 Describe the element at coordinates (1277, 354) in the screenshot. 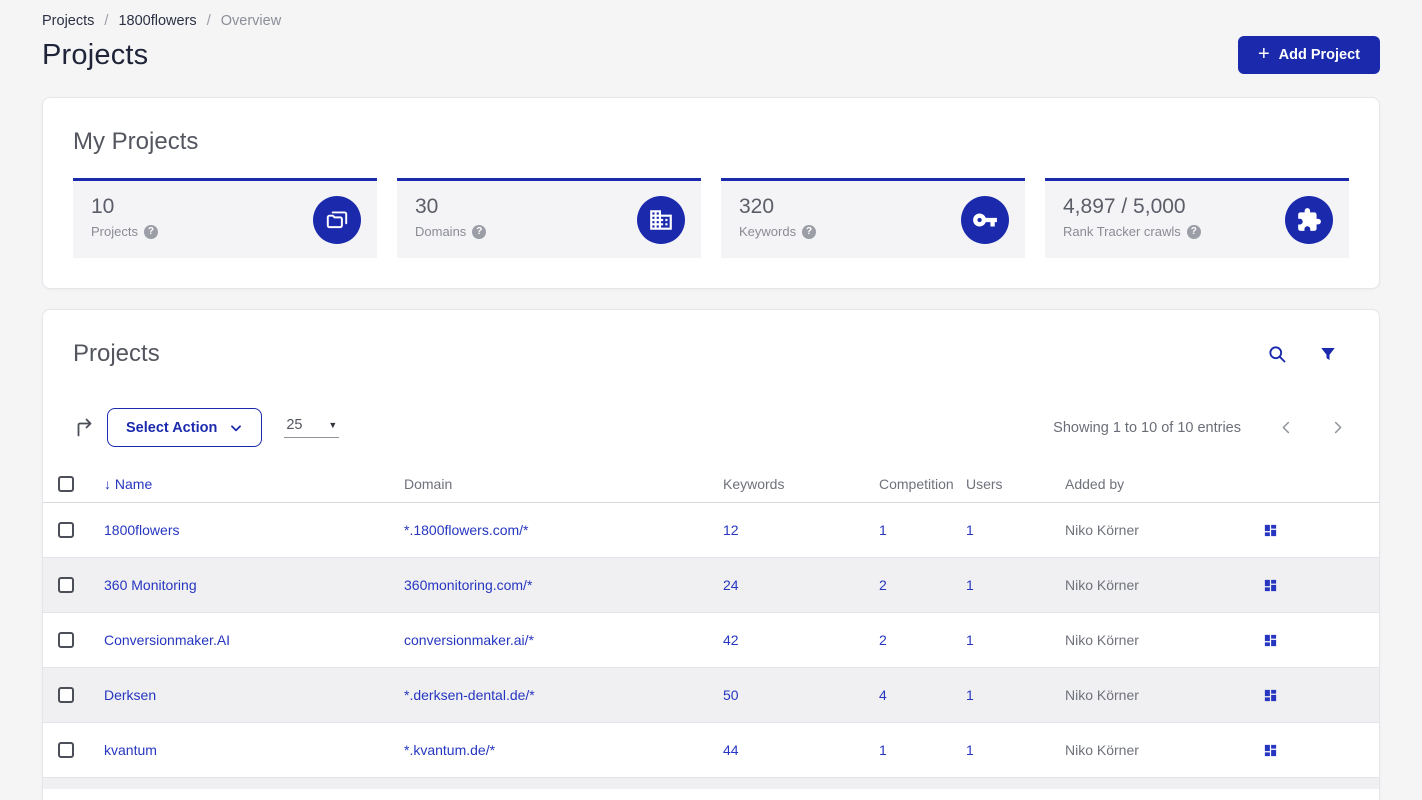

I see `search-icon` at that location.